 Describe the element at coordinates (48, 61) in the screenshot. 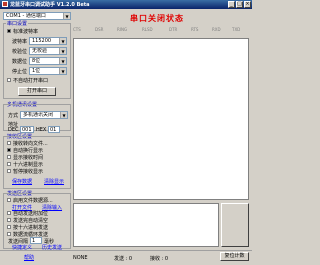

I see `databits-select: 8位 ▼` at that location.